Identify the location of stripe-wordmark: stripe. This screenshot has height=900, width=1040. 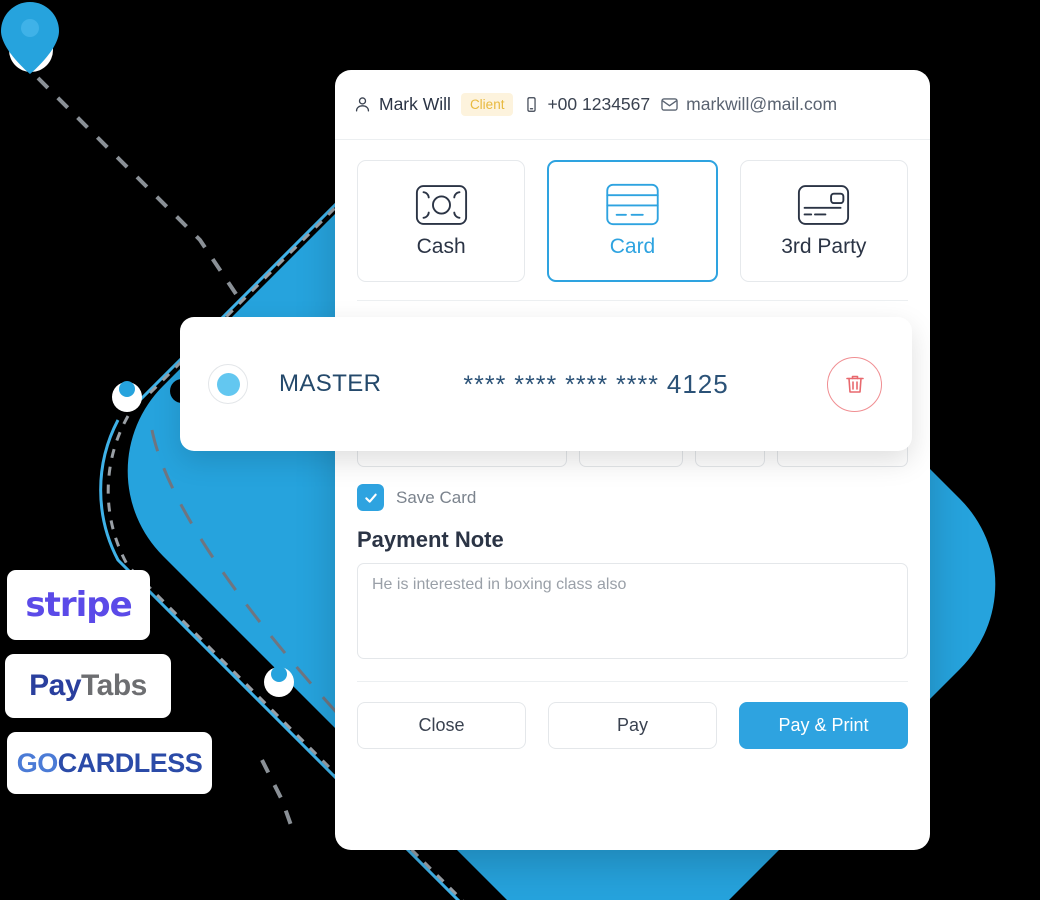
(78, 605).